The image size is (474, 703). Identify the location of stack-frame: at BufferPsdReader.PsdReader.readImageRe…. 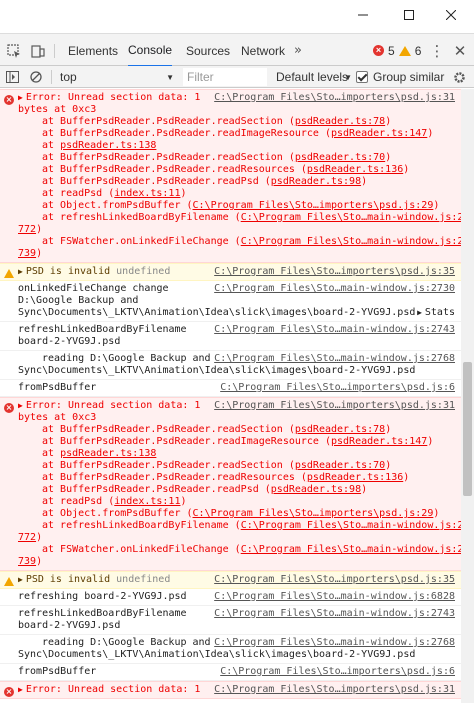
(238, 133).